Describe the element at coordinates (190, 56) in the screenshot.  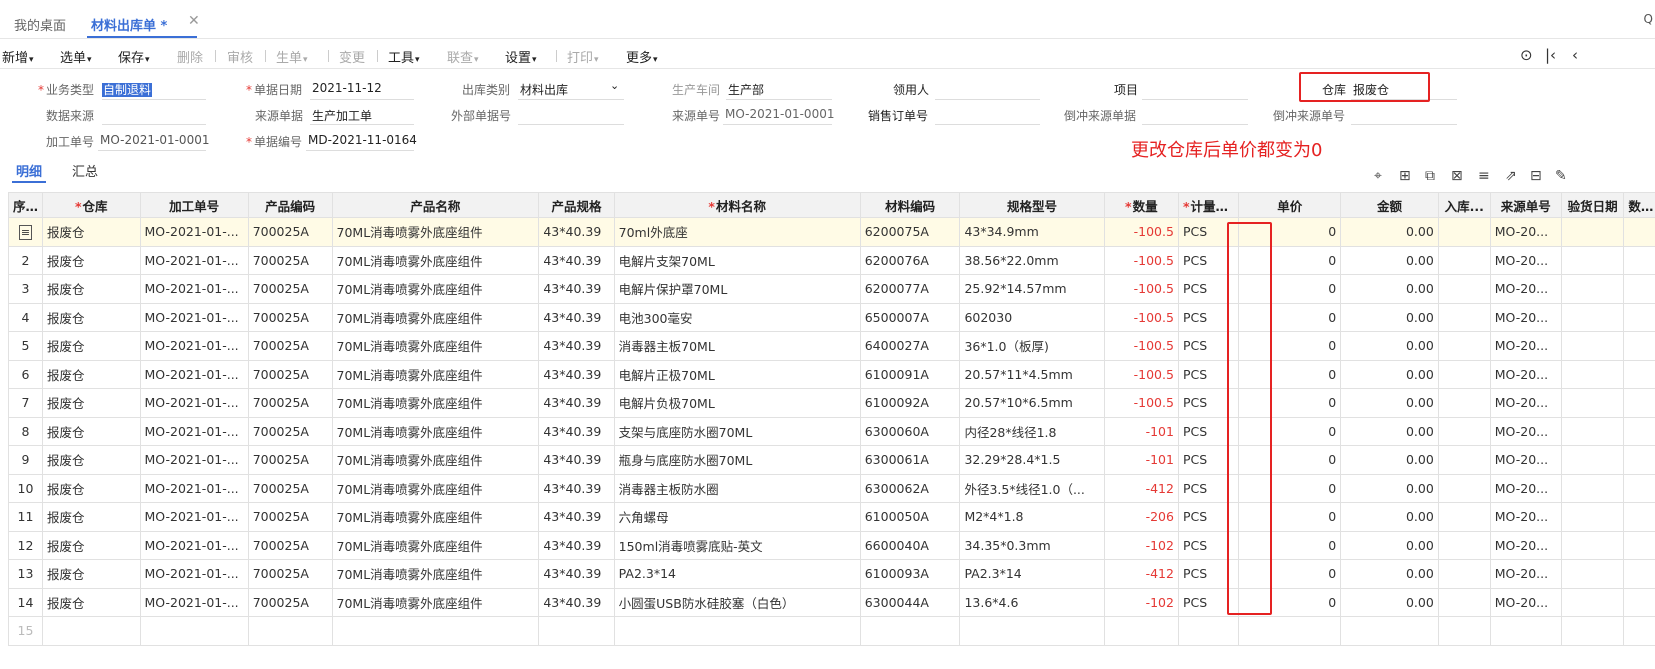
I see `delete-button: 删除` at that location.